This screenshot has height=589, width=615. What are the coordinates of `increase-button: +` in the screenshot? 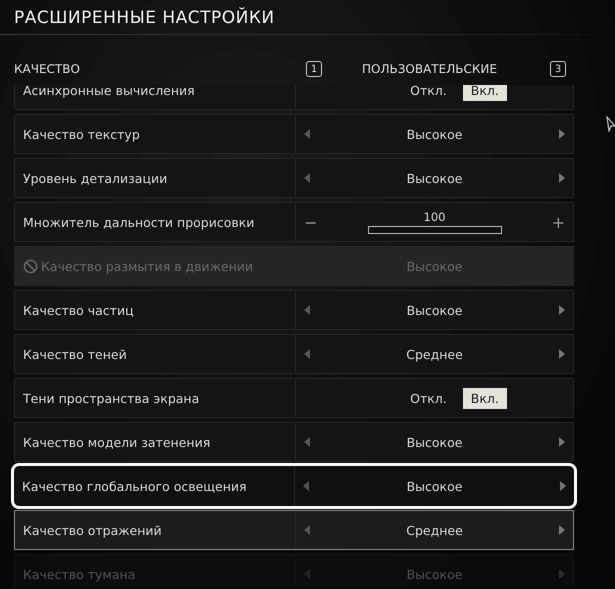 It's located at (558, 222).